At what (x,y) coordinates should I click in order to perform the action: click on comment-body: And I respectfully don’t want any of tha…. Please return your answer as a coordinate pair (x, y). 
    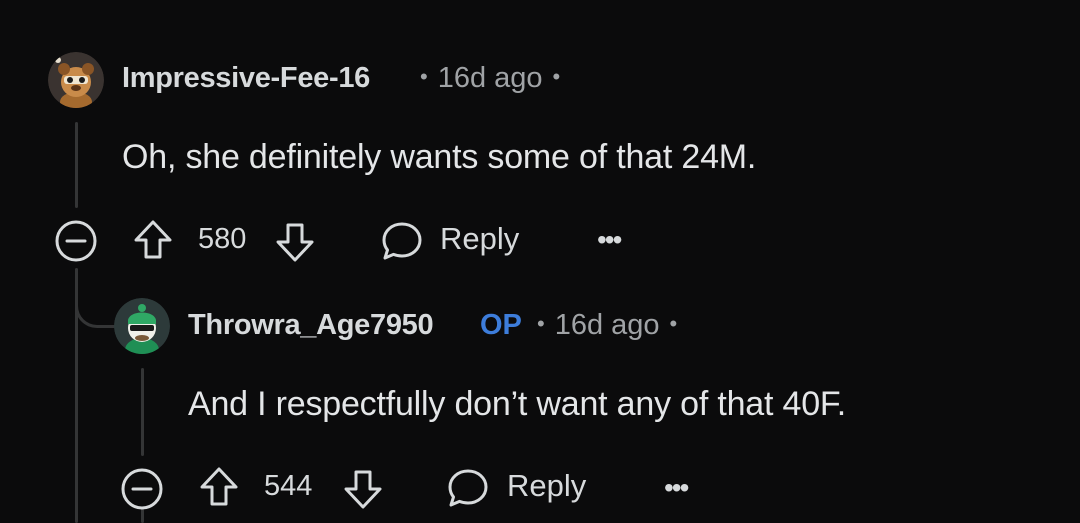
    Looking at the image, I should click on (517, 404).